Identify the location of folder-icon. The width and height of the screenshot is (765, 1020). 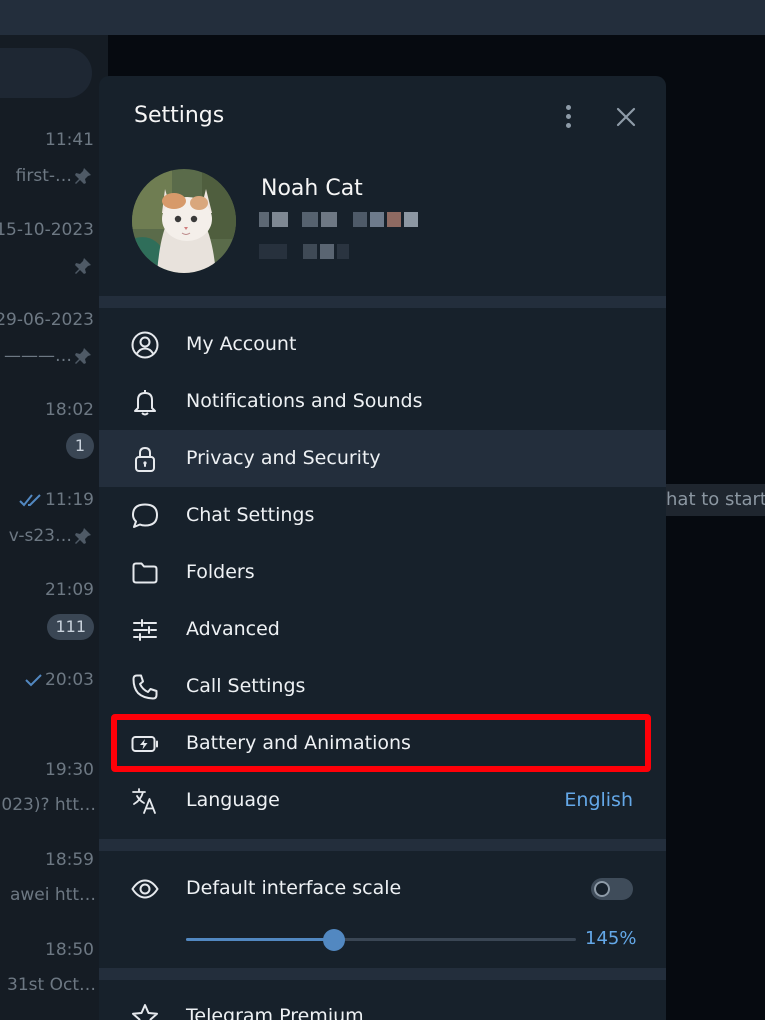
(145, 573).